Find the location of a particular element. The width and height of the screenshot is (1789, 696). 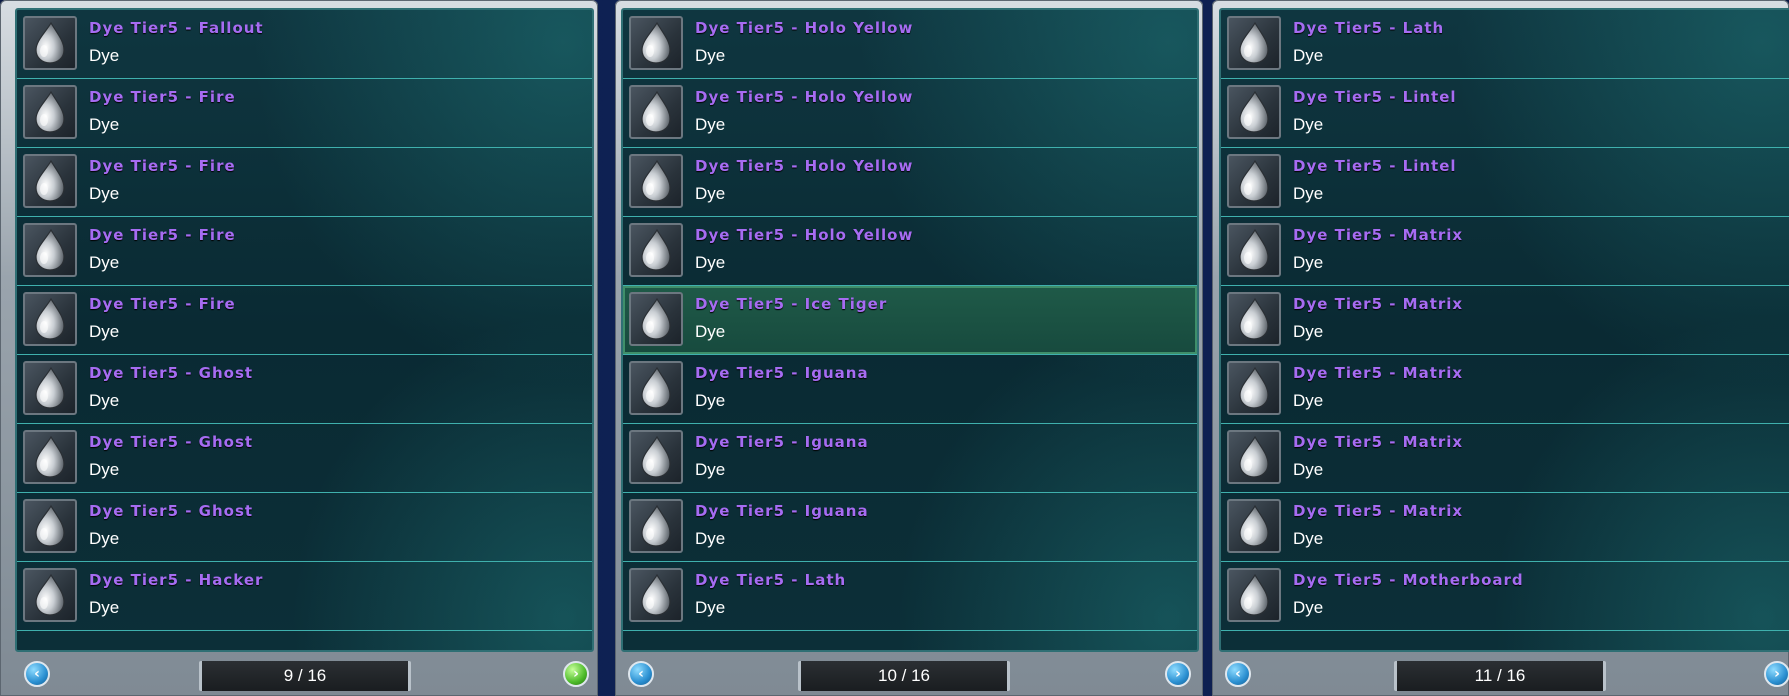

page-indicator: 9 / 16 is located at coordinates (305, 676).